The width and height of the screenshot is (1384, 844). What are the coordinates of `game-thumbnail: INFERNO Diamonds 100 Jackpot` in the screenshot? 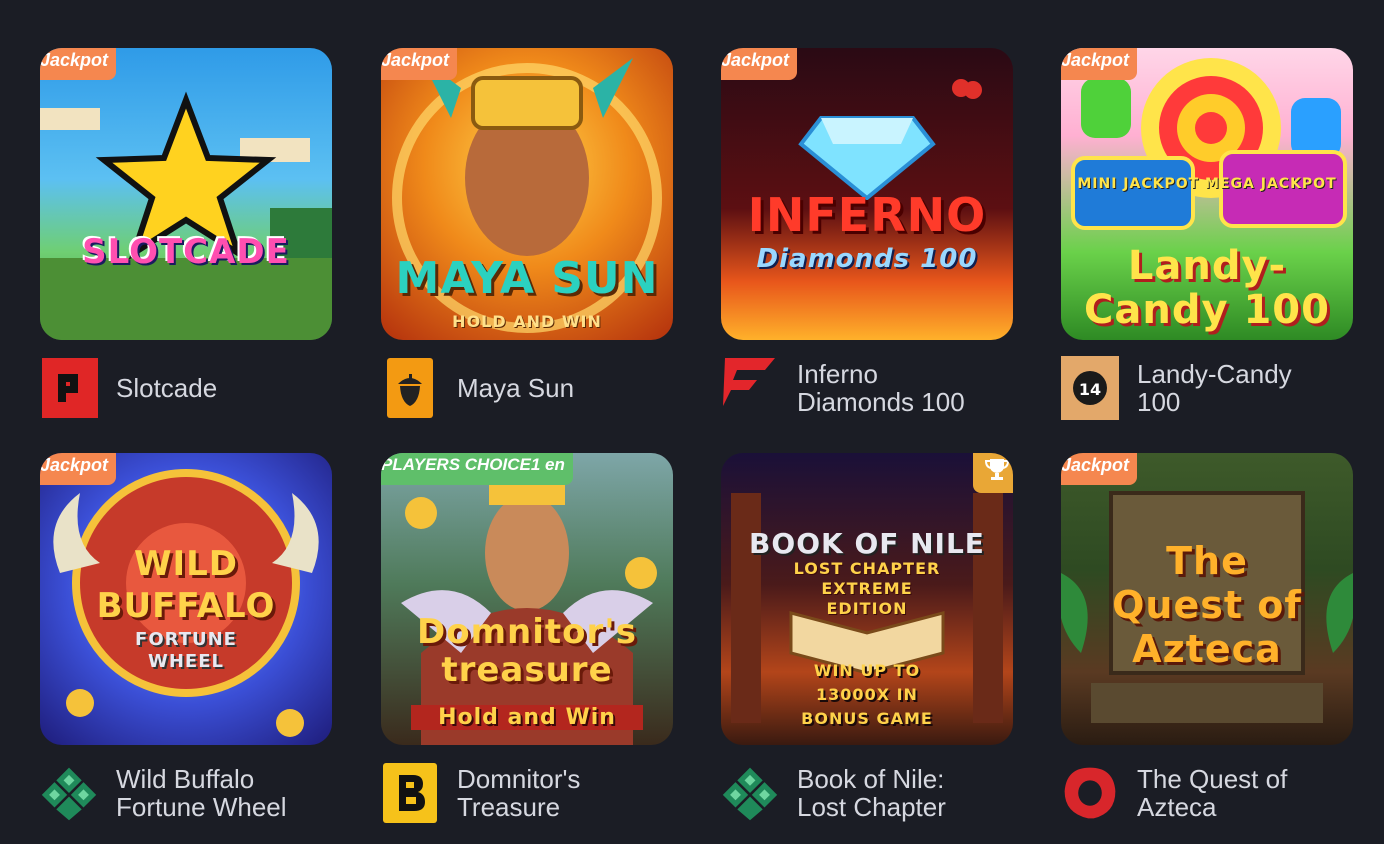 It's located at (867, 194).